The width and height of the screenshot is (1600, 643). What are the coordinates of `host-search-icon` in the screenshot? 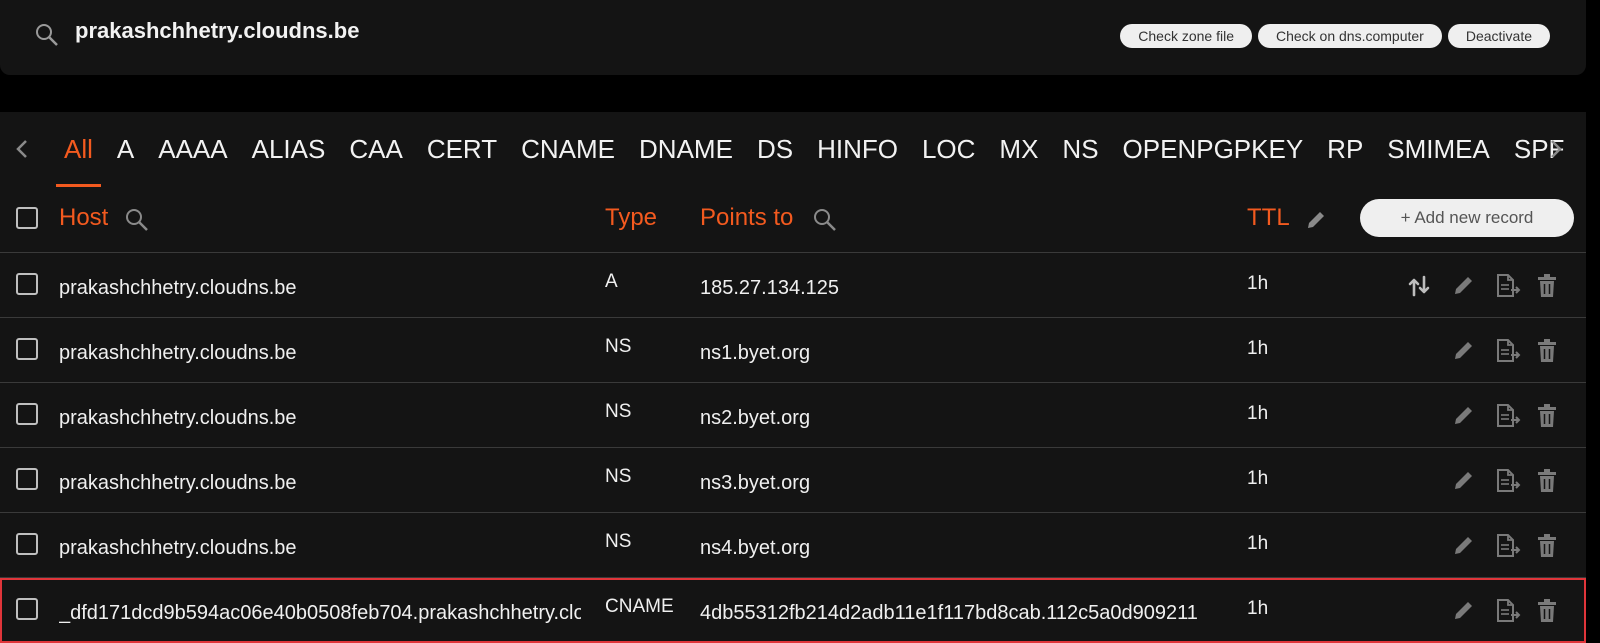 It's located at (137, 220).